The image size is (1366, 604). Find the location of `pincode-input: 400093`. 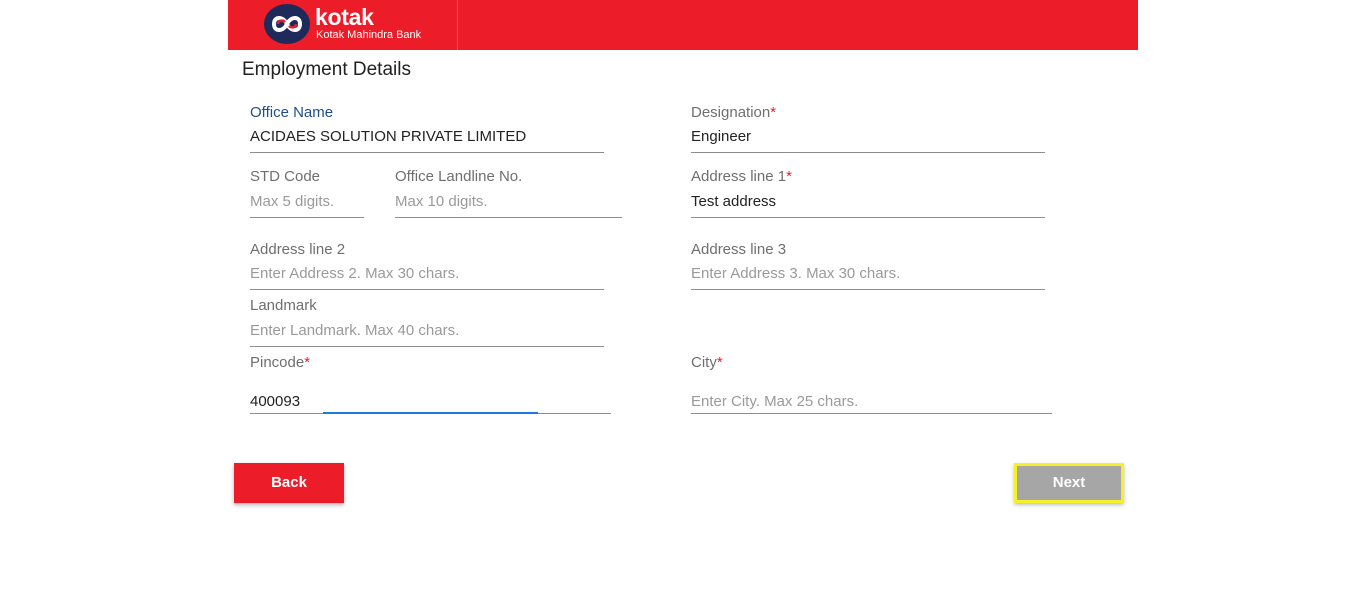

pincode-input: 400093 is located at coordinates (275, 402).